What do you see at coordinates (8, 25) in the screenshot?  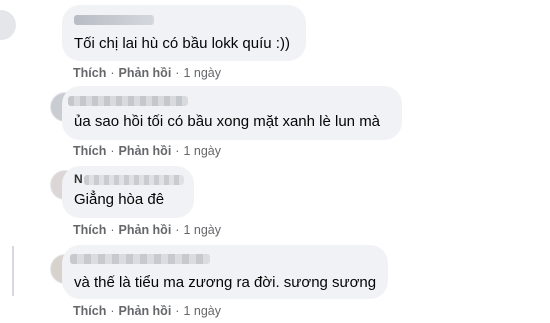 I see `avatar` at bounding box center [8, 25].